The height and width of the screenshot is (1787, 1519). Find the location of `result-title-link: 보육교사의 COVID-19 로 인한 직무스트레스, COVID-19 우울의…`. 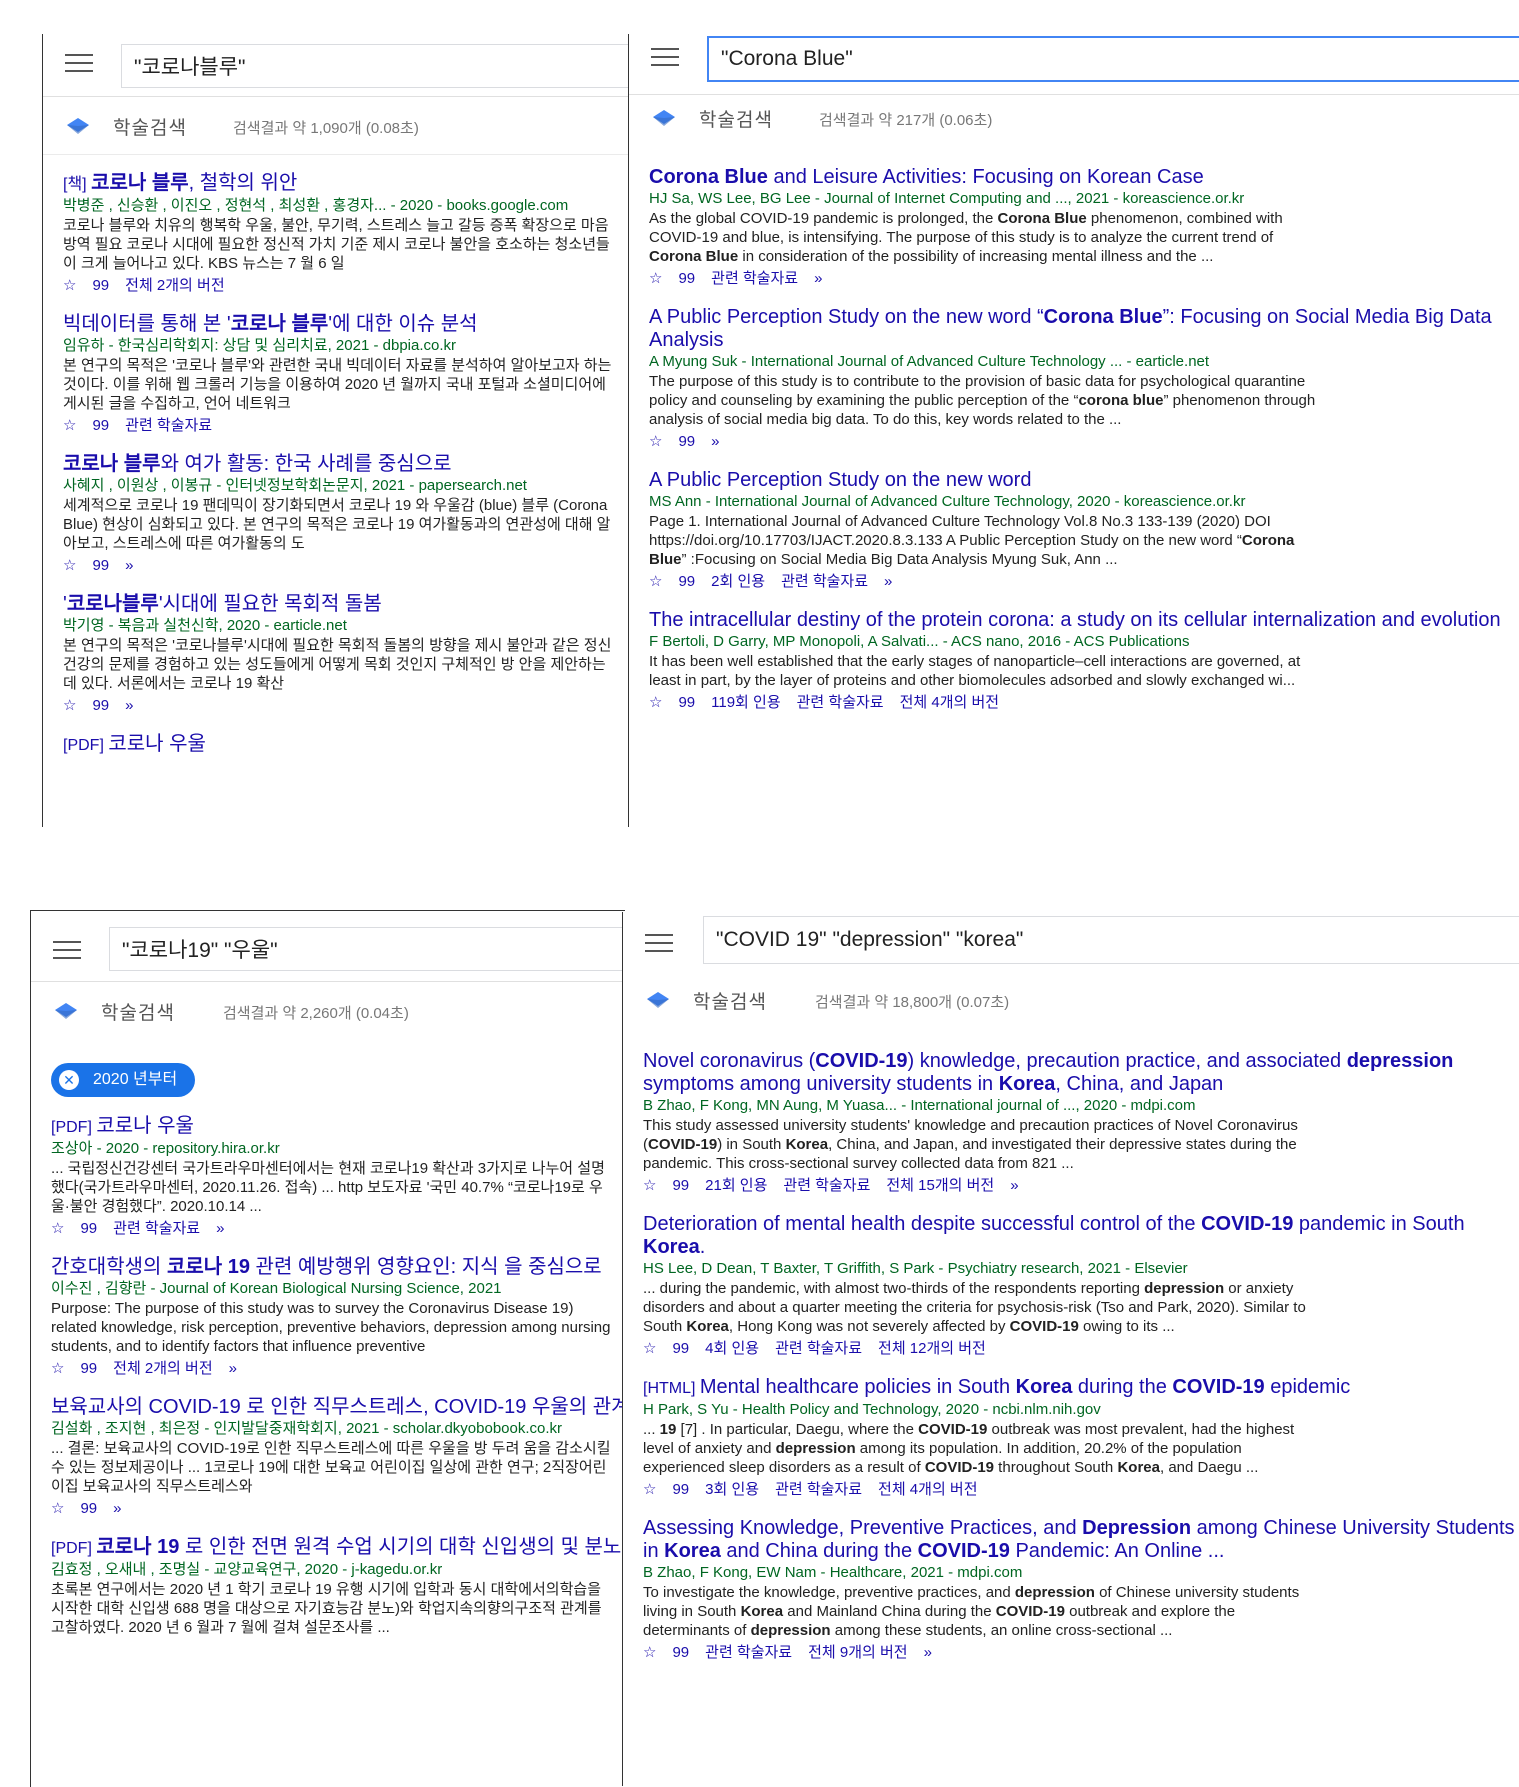

result-title-link: 보육교사의 COVID-19 로 인한 직무스트레스, COVID-19 우울의… is located at coordinates (338, 1407).